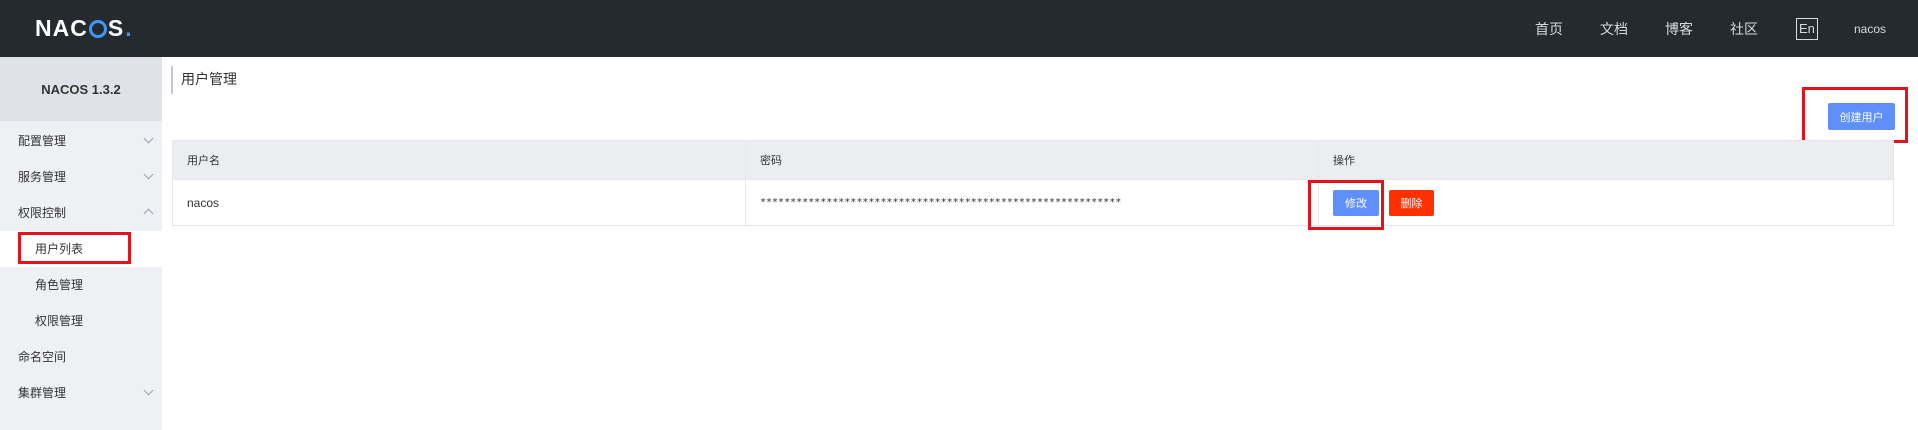  I want to click on sidebar-item-permission-management: 权限管理, so click(81, 321).